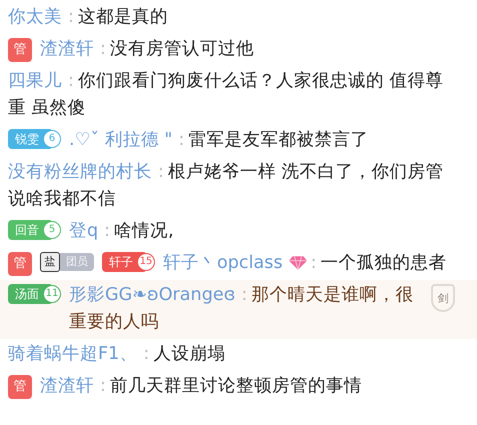  Describe the element at coordinates (226, 186) in the screenshot. I see `chat-message: 没有粉丝牌的村长 : 根卢姥爷一样 洗不白了，你们房管说啥我都不信` at that location.